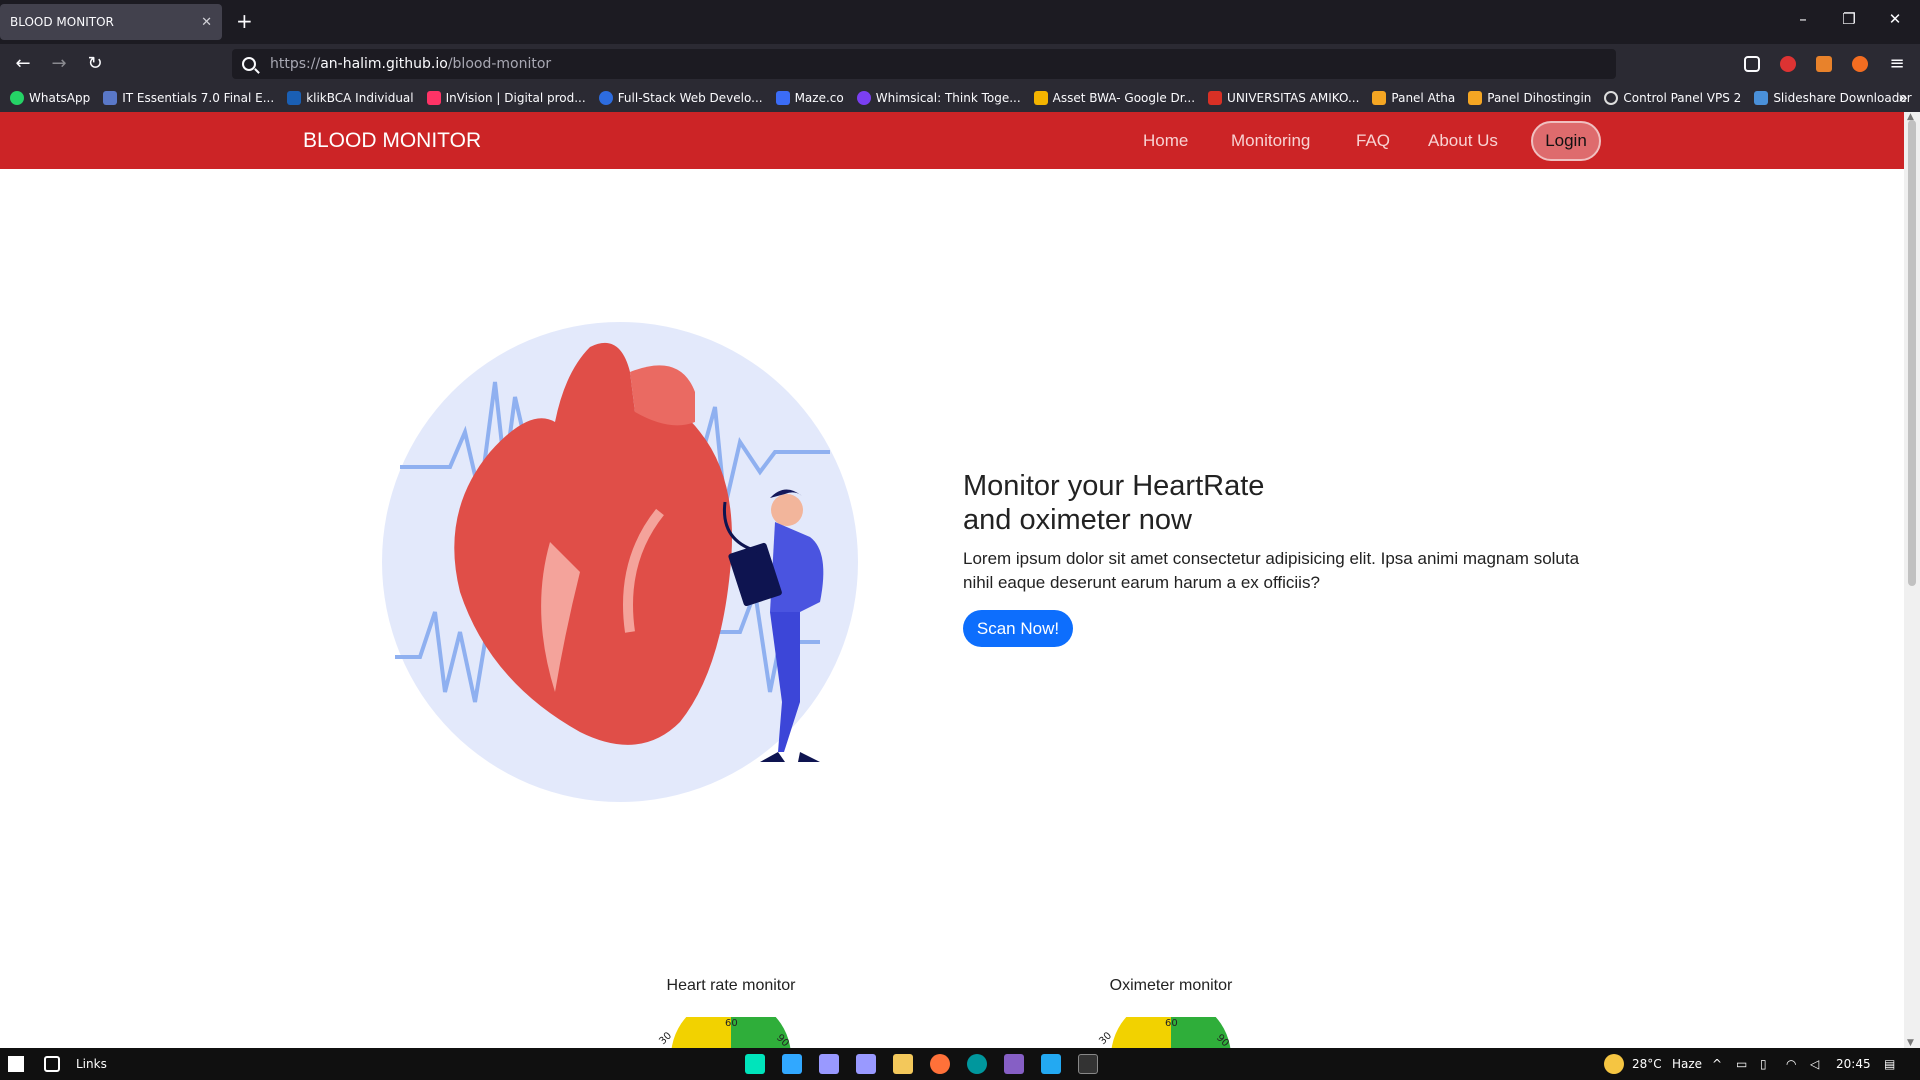 This screenshot has height=1080, width=1920. What do you see at coordinates (1051, 1064) in the screenshot?
I see `vscode-icon` at bounding box center [1051, 1064].